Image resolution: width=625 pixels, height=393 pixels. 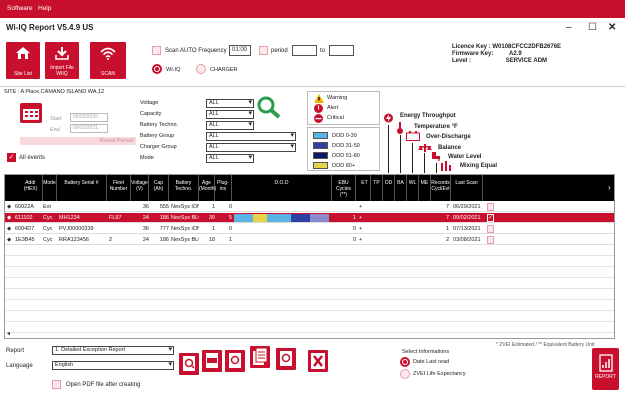 I want to click on report-button-label: REPORT, so click(x=605, y=377).